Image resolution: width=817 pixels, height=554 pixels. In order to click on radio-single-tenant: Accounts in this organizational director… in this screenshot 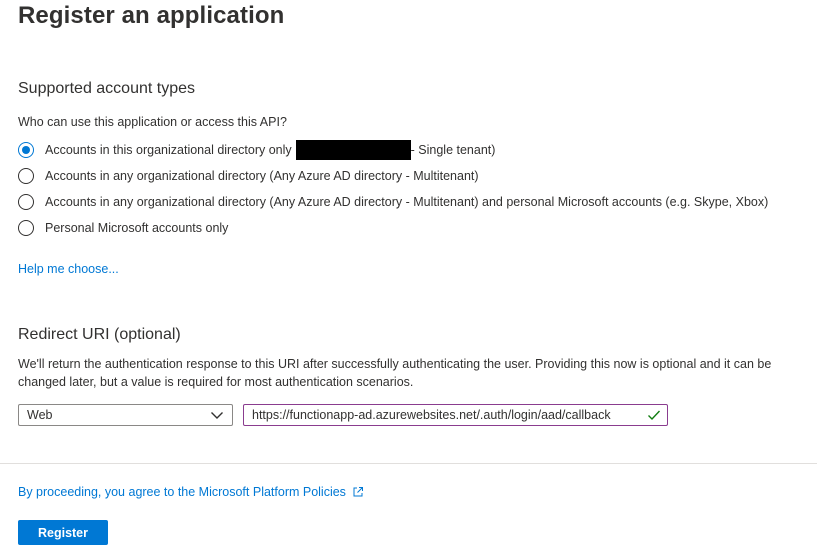, I will do `click(256, 150)`.